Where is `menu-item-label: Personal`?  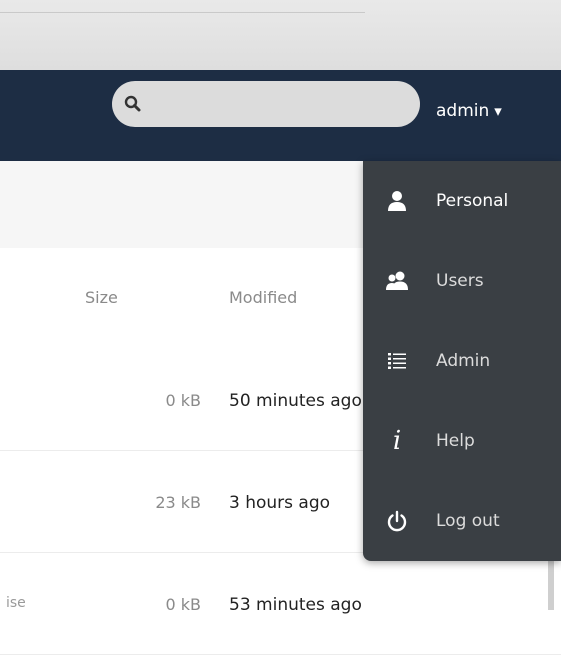
menu-item-label: Personal is located at coordinates (472, 201).